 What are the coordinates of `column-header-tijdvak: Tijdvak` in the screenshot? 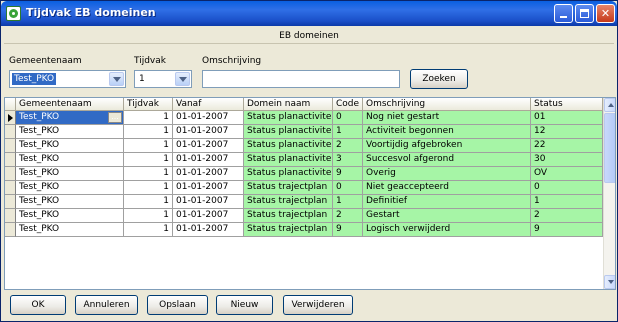 It's located at (148, 104).